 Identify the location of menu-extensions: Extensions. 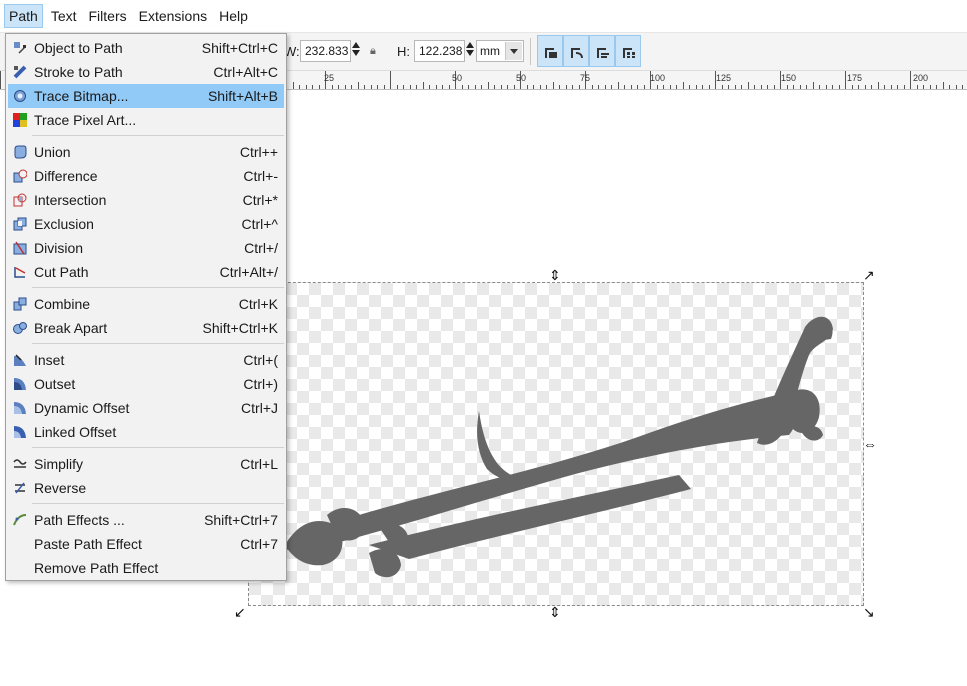
(173, 16).